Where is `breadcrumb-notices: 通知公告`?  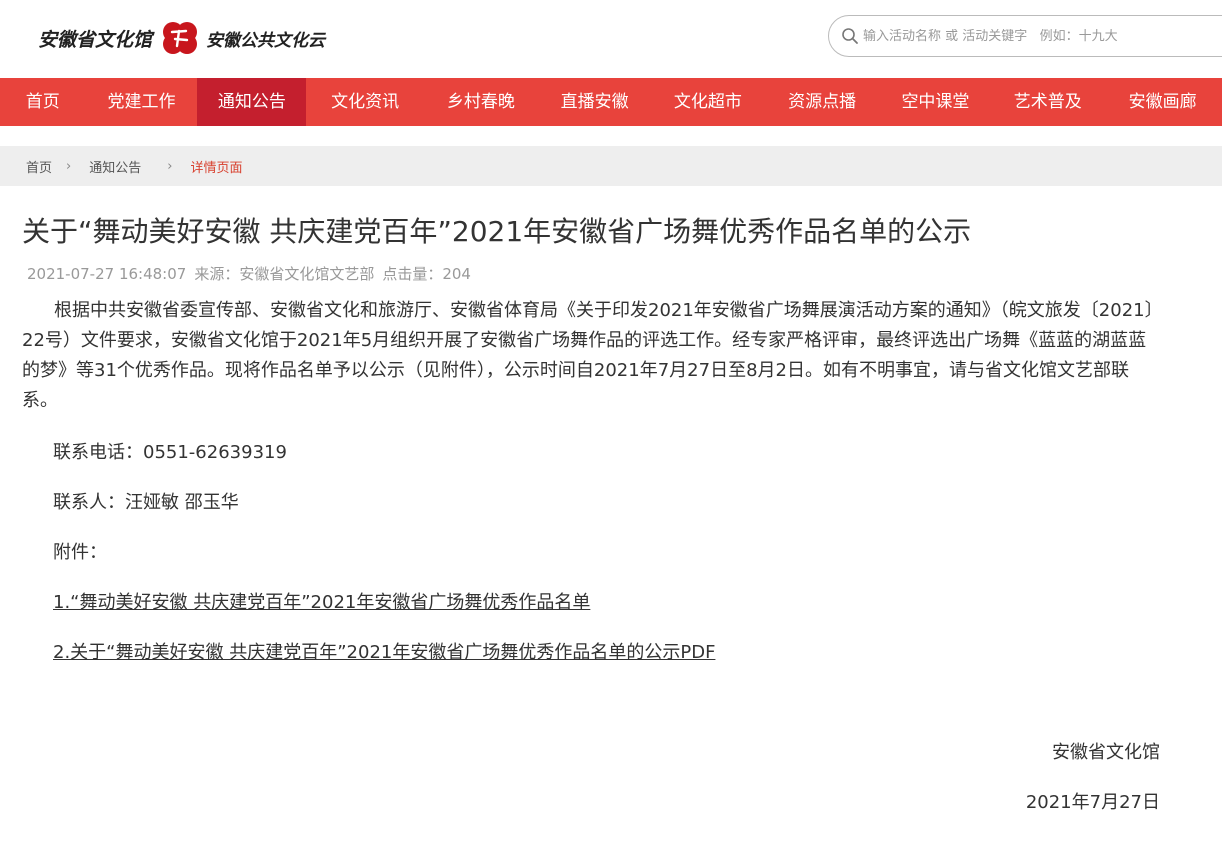 breadcrumb-notices: 通知公告 is located at coordinates (115, 166).